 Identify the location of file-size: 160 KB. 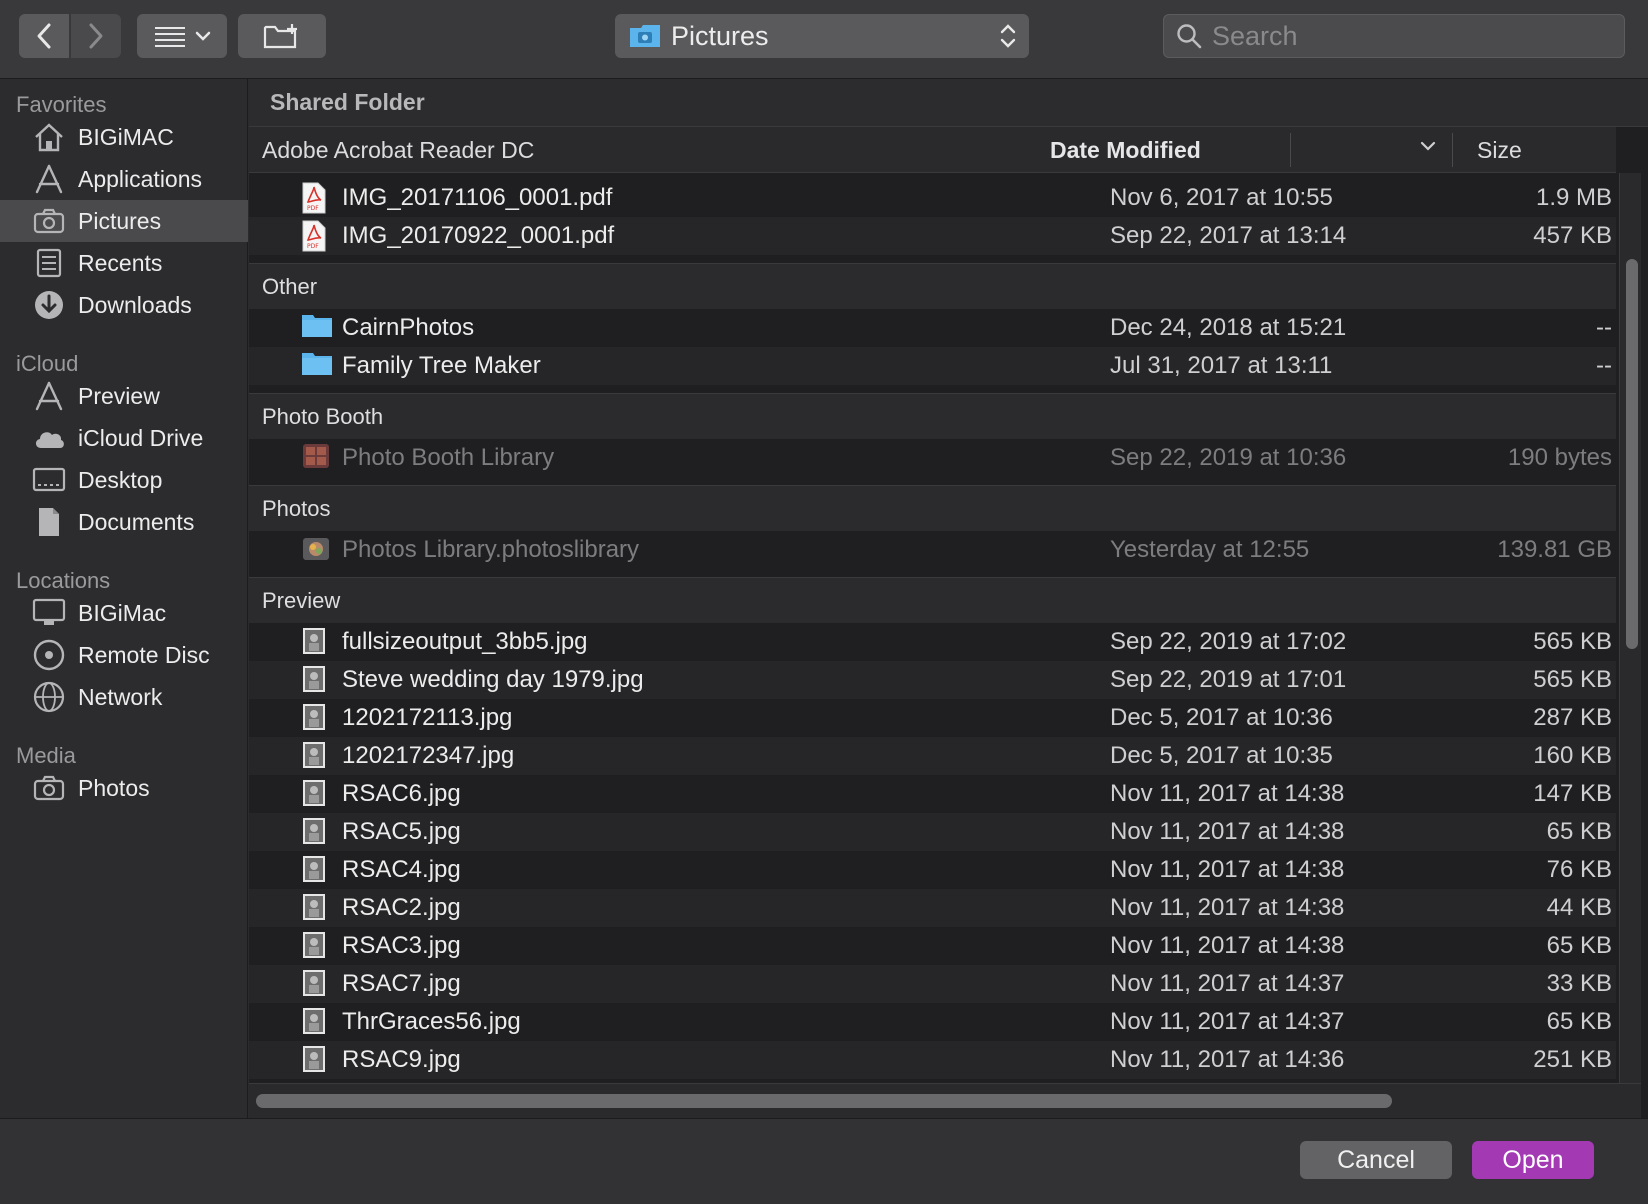
(1572, 755).